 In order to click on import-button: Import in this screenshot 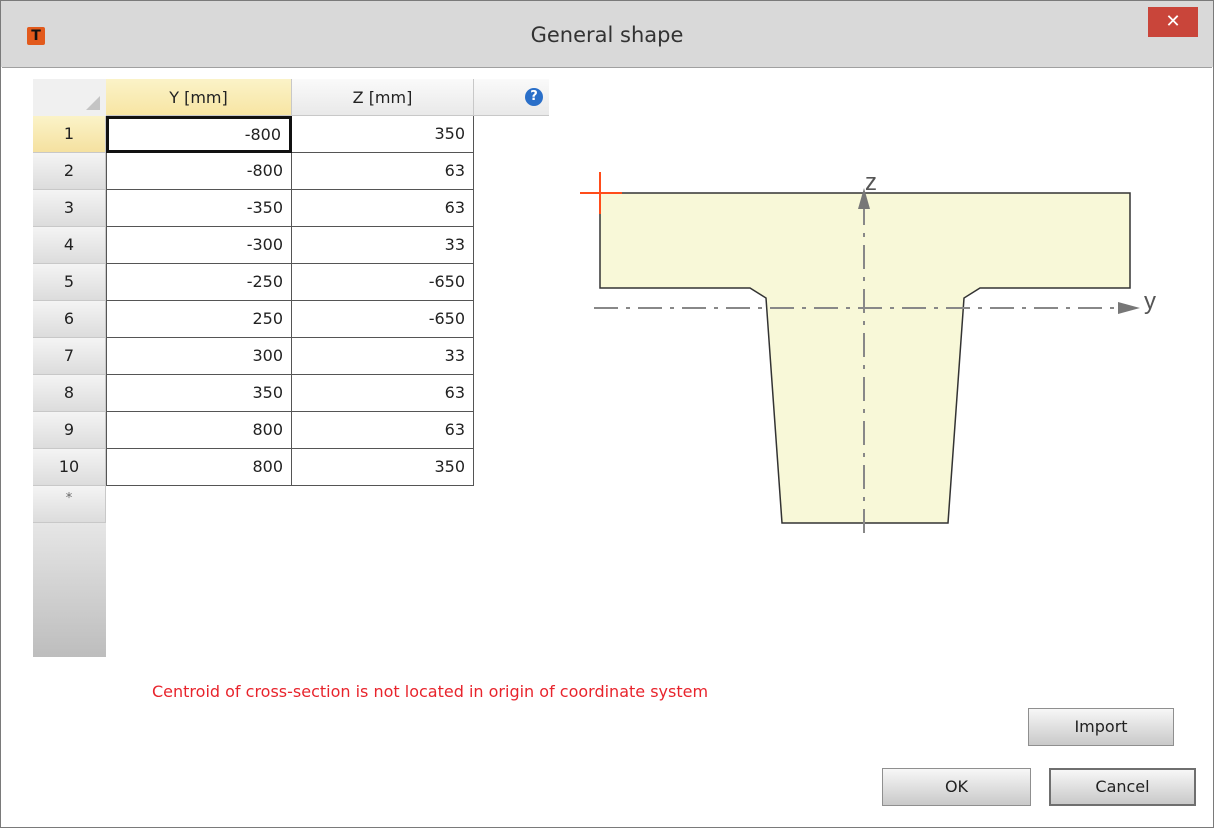, I will do `click(1101, 727)`.